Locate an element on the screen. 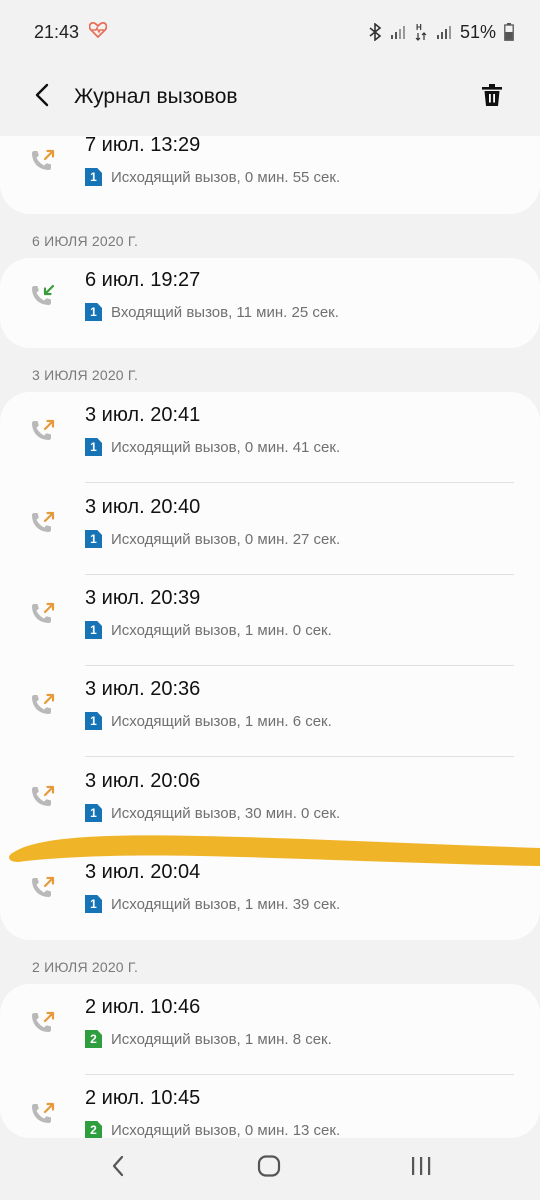  call-detail: Исходящий вызов, 1 мин. 39 сек. is located at coordinates (226, 904).